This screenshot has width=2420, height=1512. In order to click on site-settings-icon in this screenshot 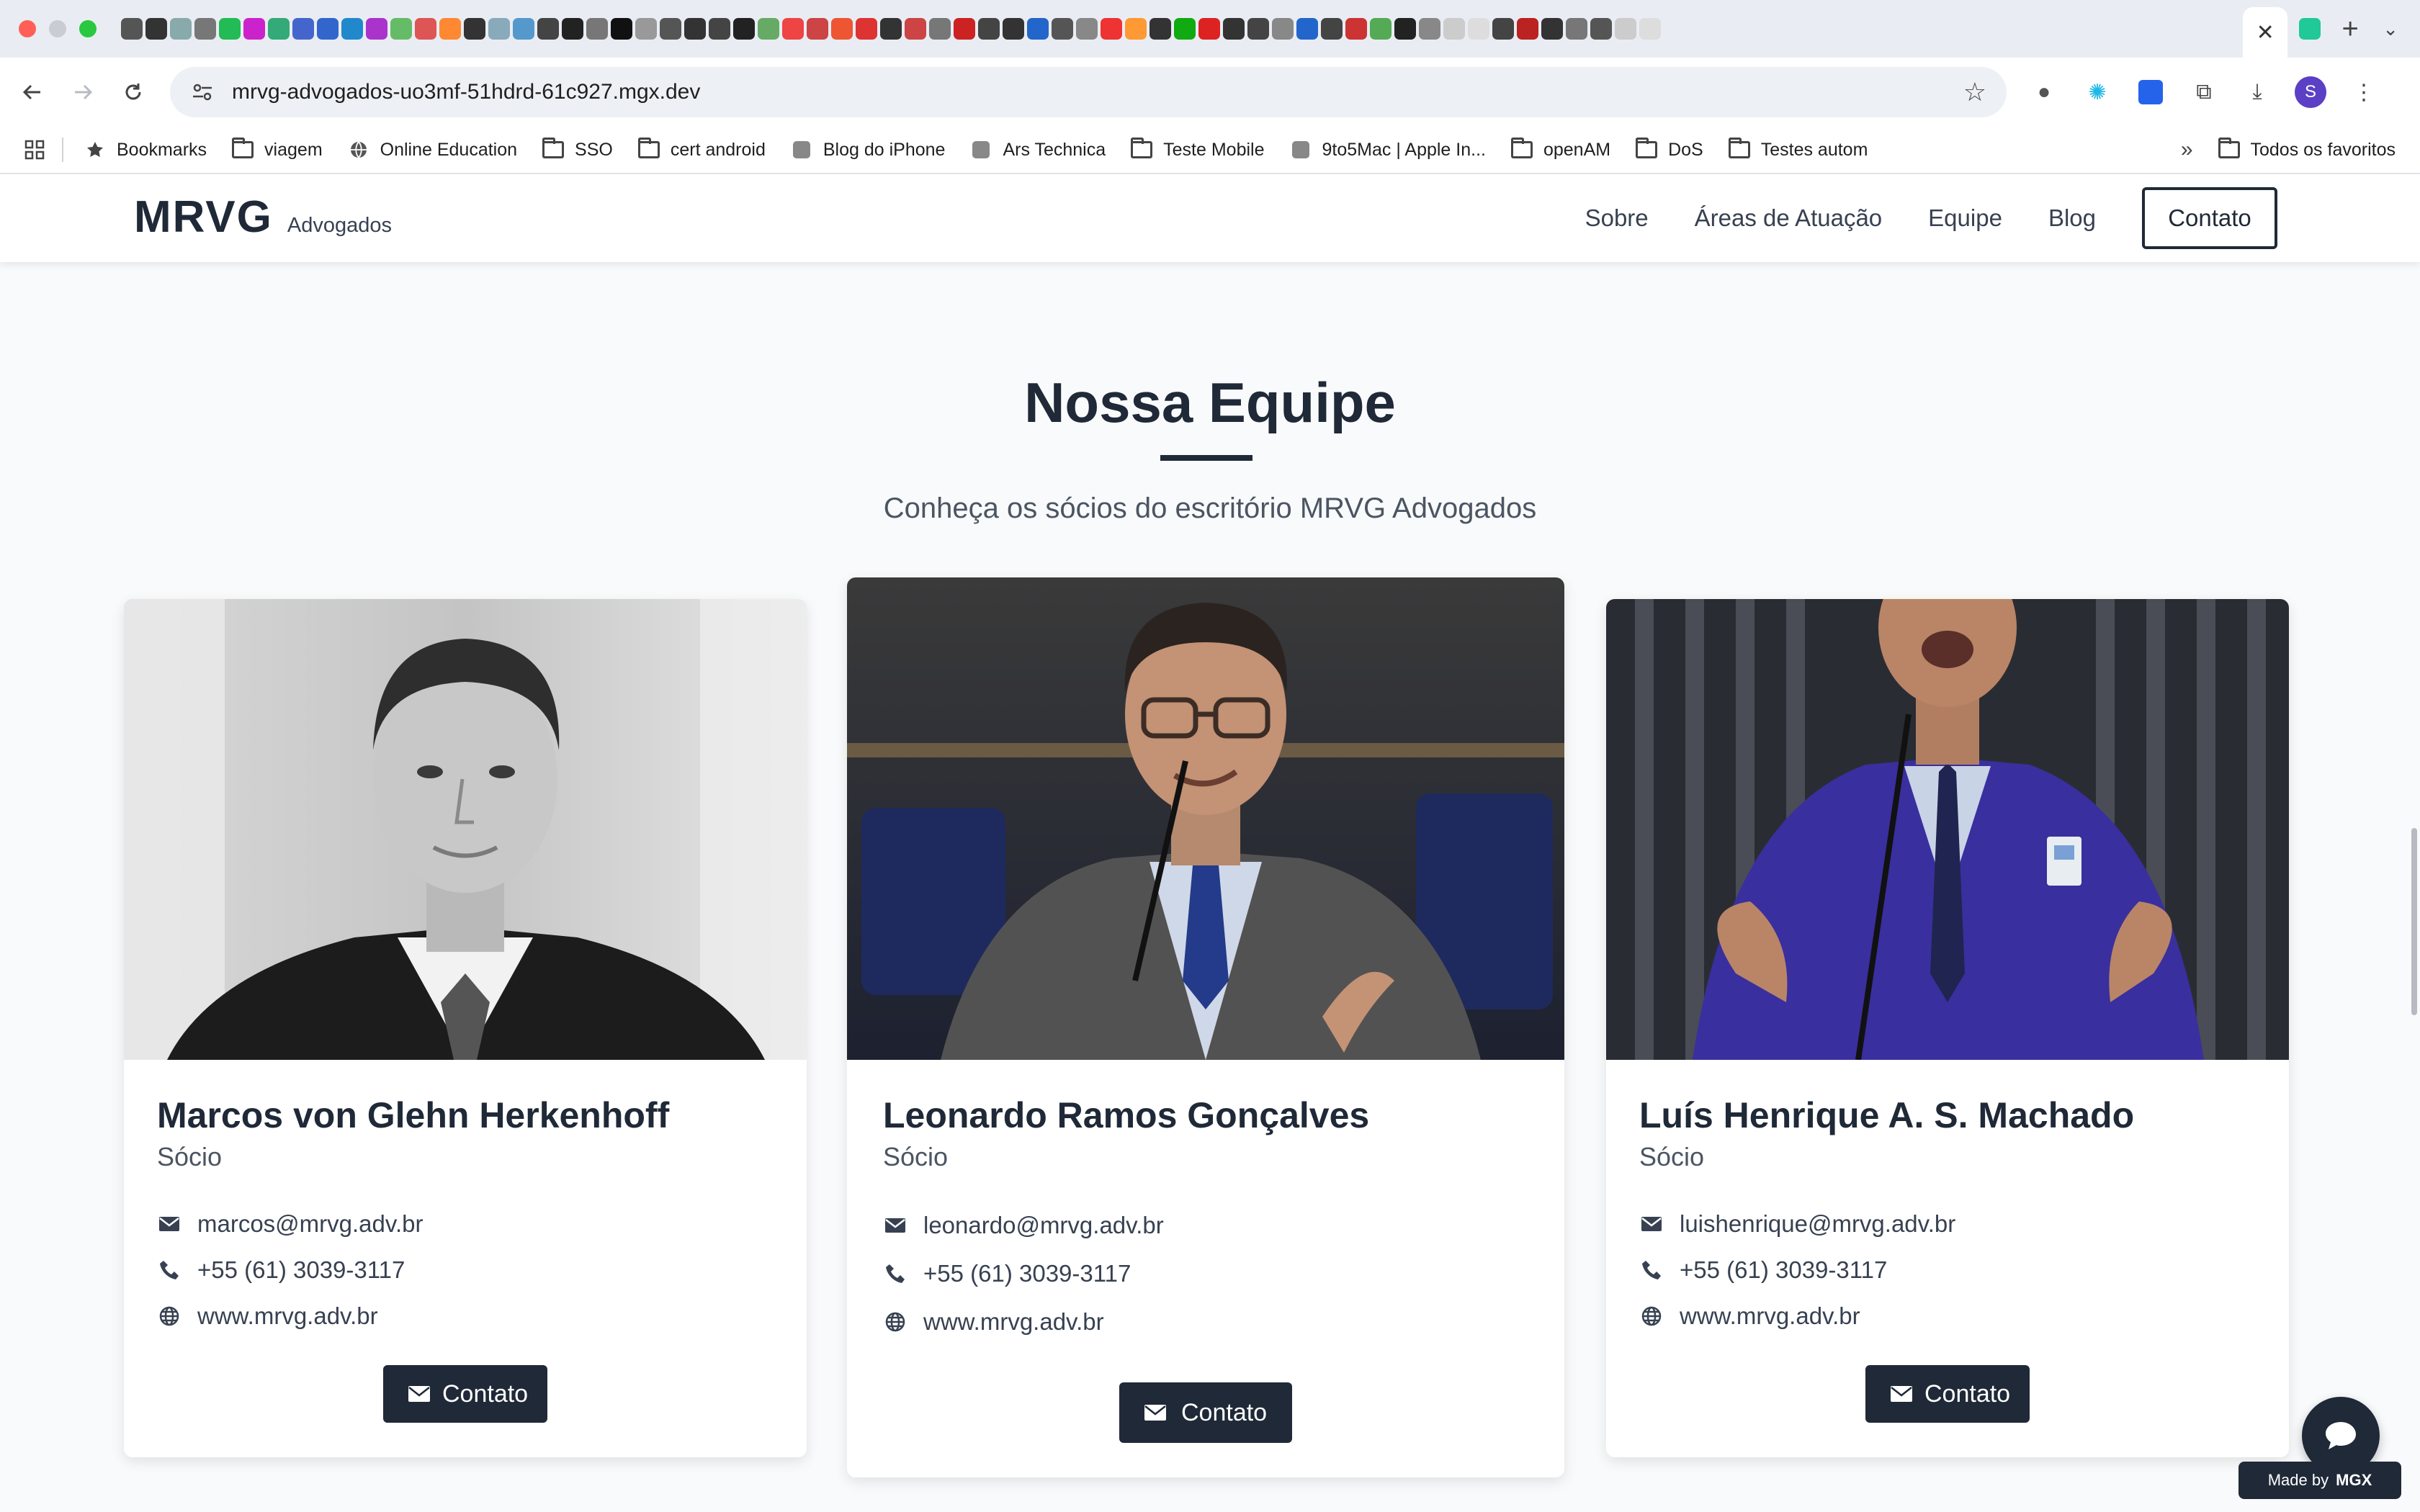, I will do `click(202, 92)`.